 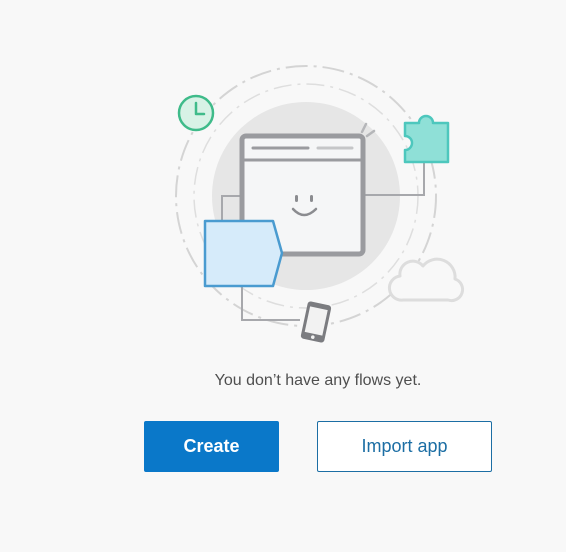 What do you see at coordinates (426, 139) in the screenshot?
I see `puzzle-piece-icon` at bounding box center [426, 139].